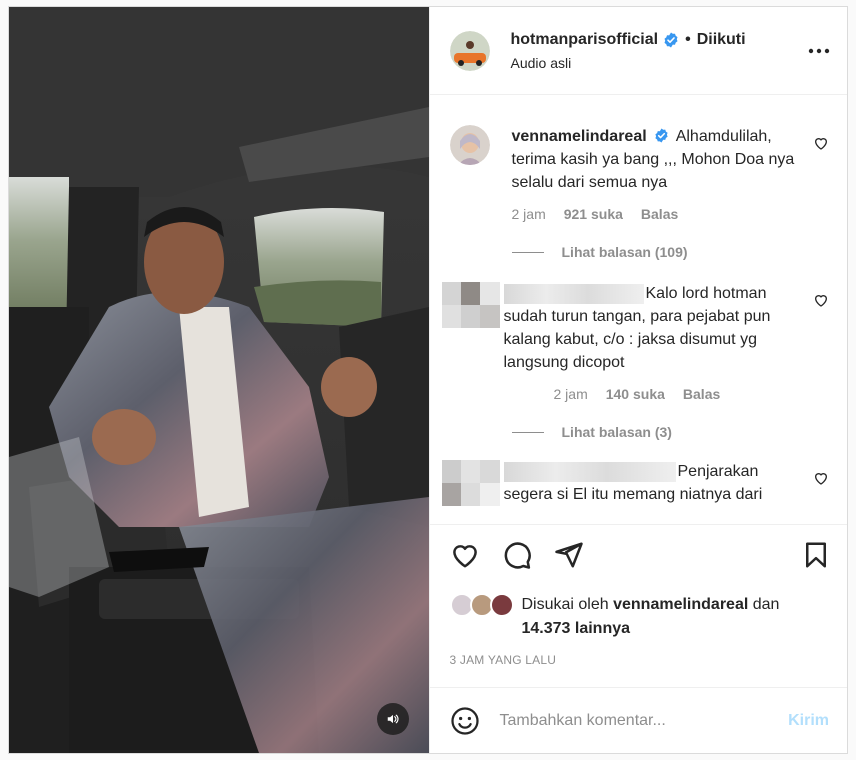 The image size is (856, 760). What do you see at coordinates (639, 661) in the screenshot?
I see `post-timestamp: 3 JAM YANG LALU` at bounding box center [639, 661].